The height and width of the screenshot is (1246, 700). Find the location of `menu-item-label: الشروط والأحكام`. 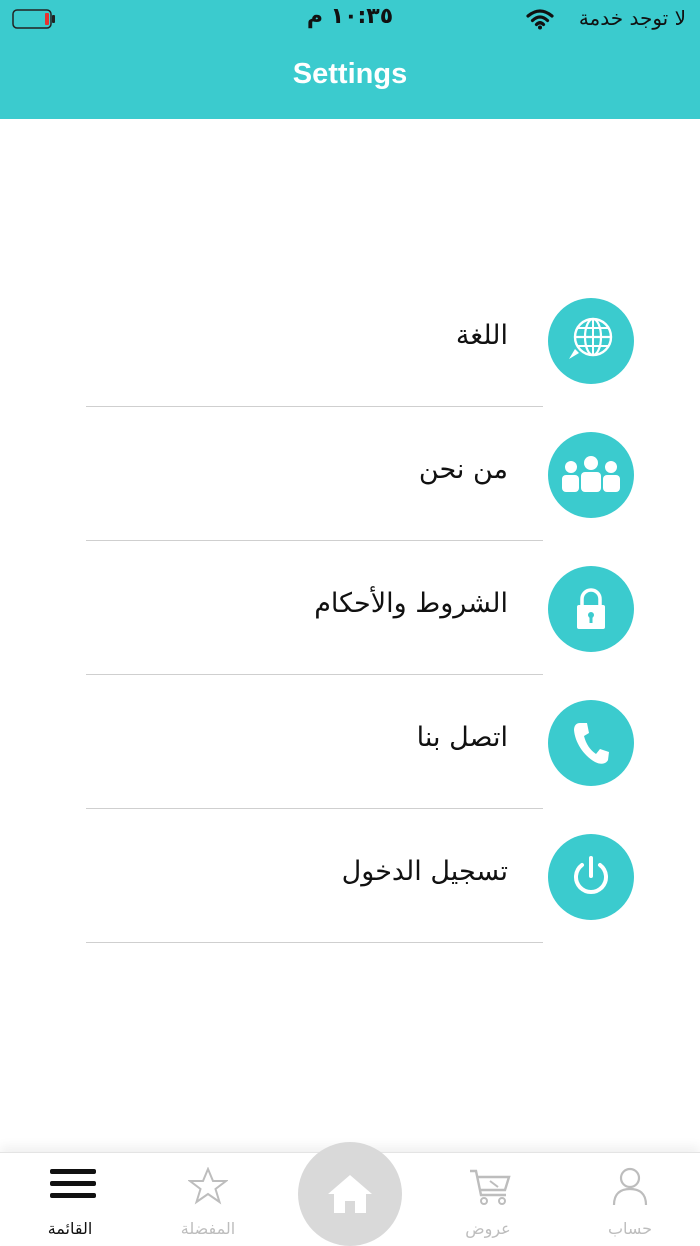

menu-item-label: الشروط والأحكام is located at coordinates (411, 603).